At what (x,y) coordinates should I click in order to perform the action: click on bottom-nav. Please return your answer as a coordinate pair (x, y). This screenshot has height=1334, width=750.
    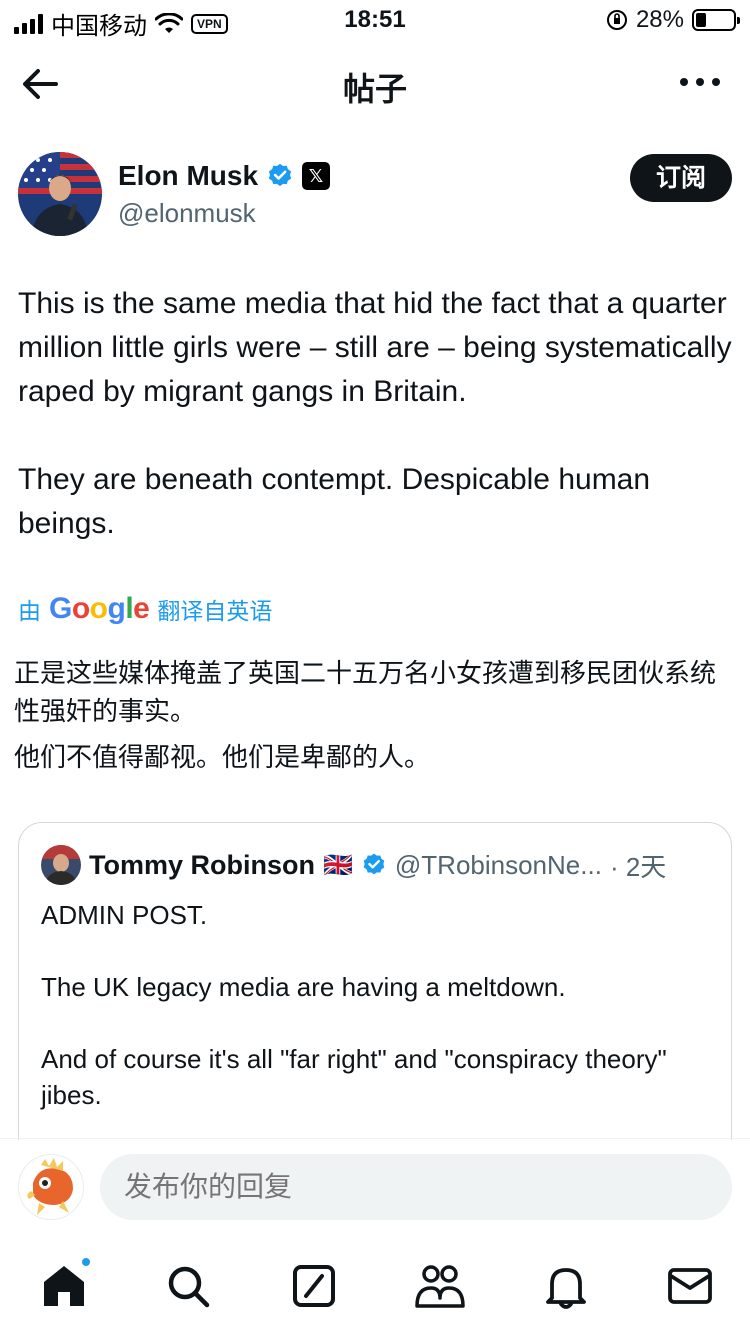
    Looking at the image, I should click on (375, 1289).